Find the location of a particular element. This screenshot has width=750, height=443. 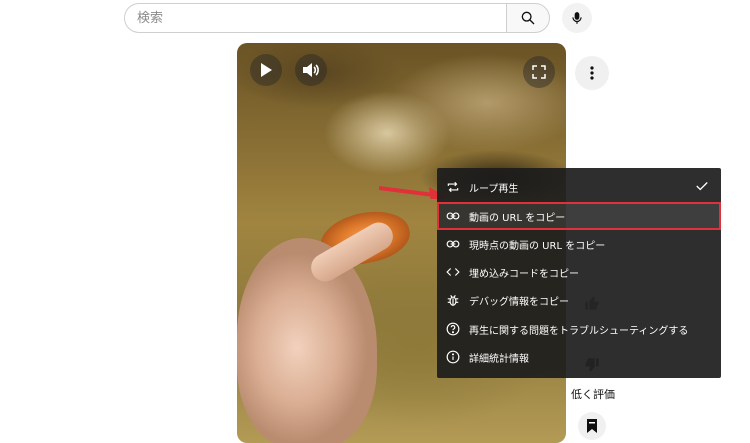

menu-item-label: ループ再生 is located at coordinates (494, 189).